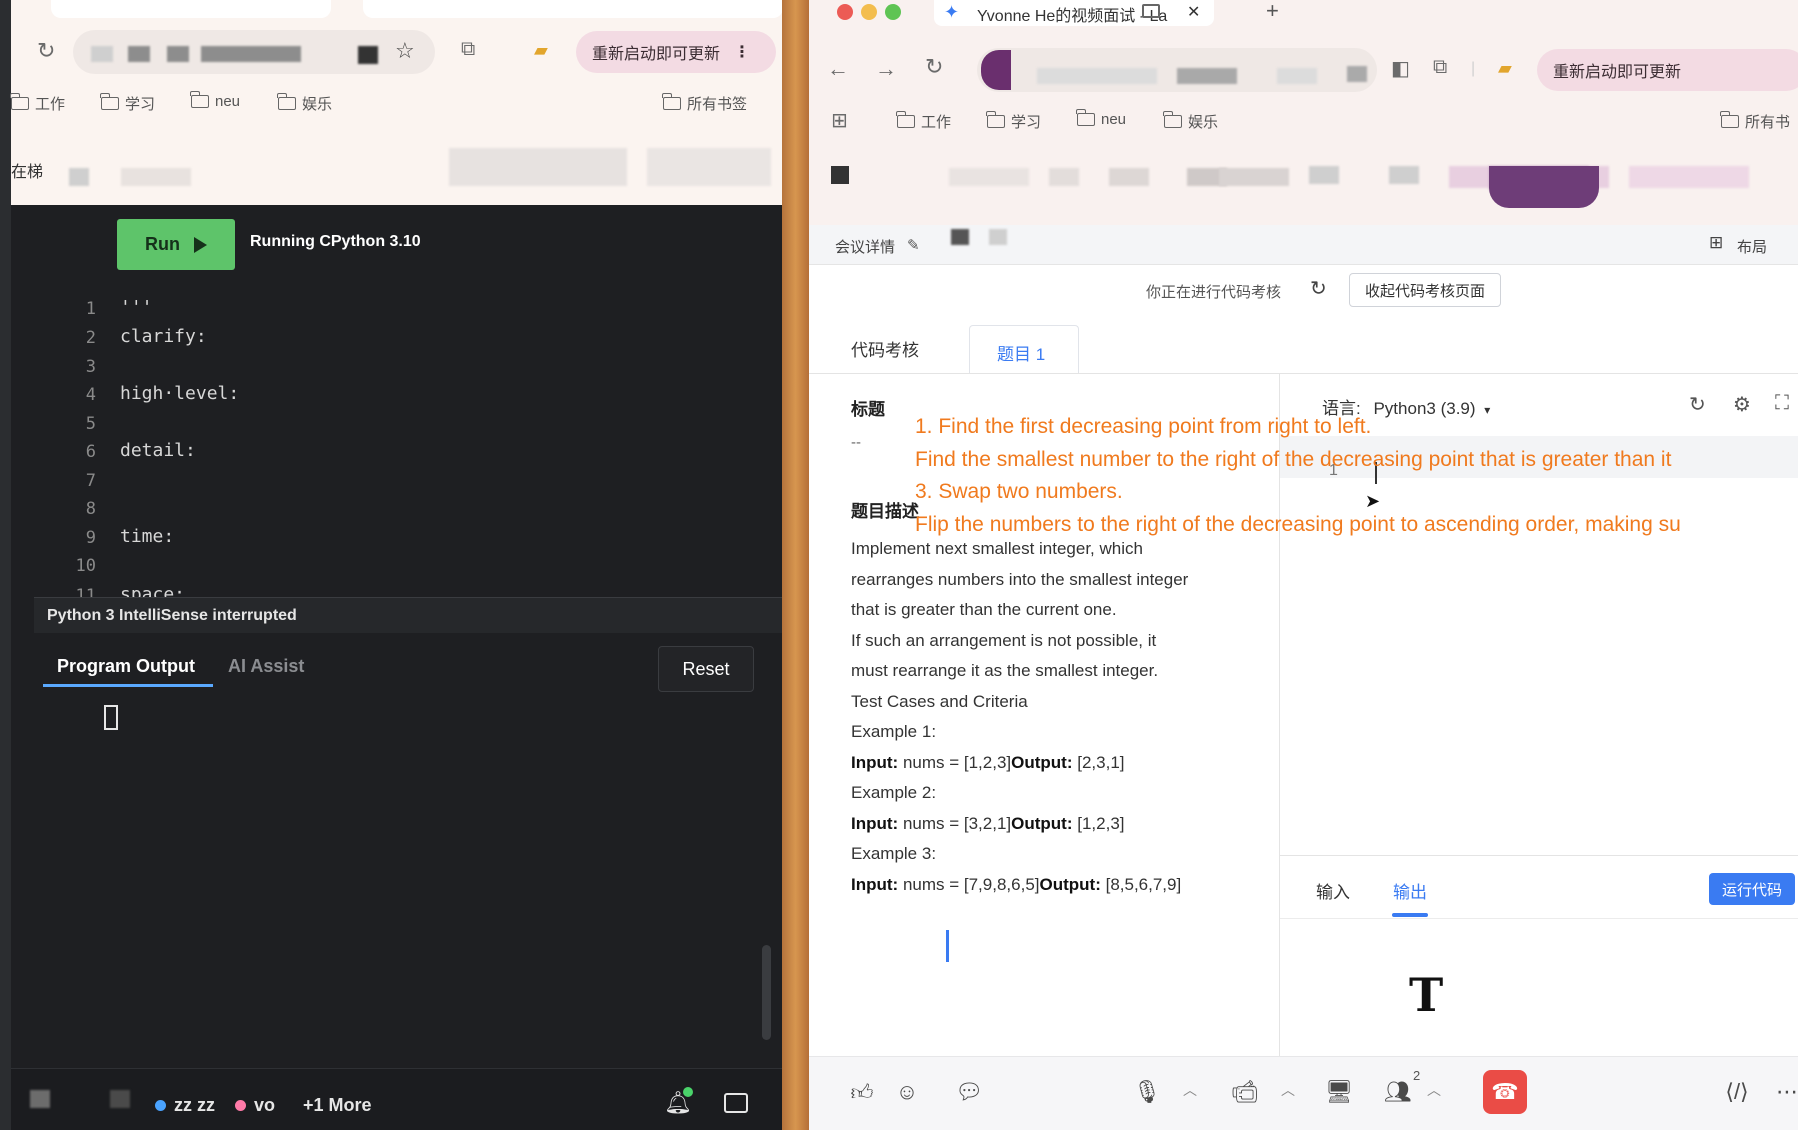 Image resolution: width=1798 pixels, height=1130 pixels. What do you see at coordinates (1425, 290) in the screenshot?
I see `collapse-review-button: 收起代码考核页面` at bounding box center [1425, 290].